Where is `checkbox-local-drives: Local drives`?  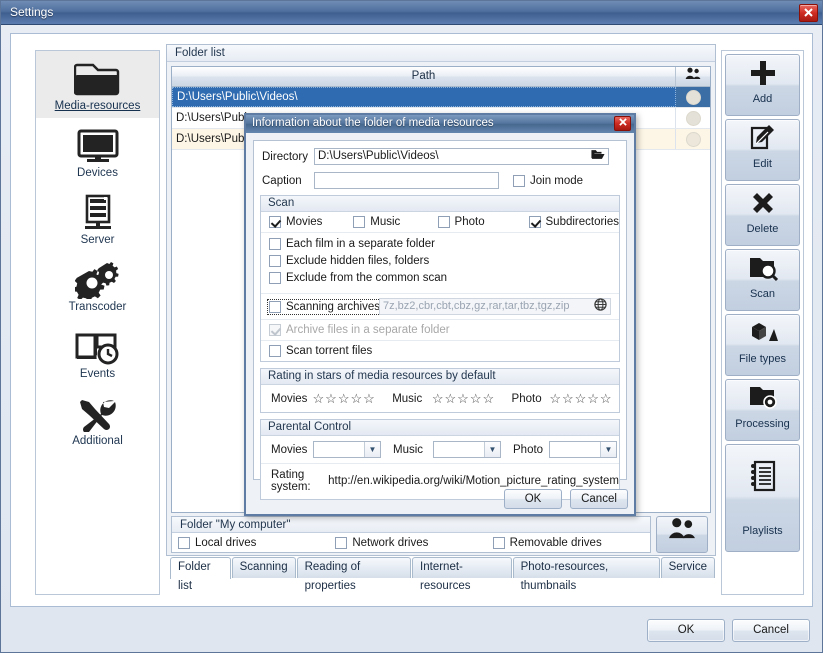 checkbox-local-drives: Local drives is located at coordinates (256, 544).